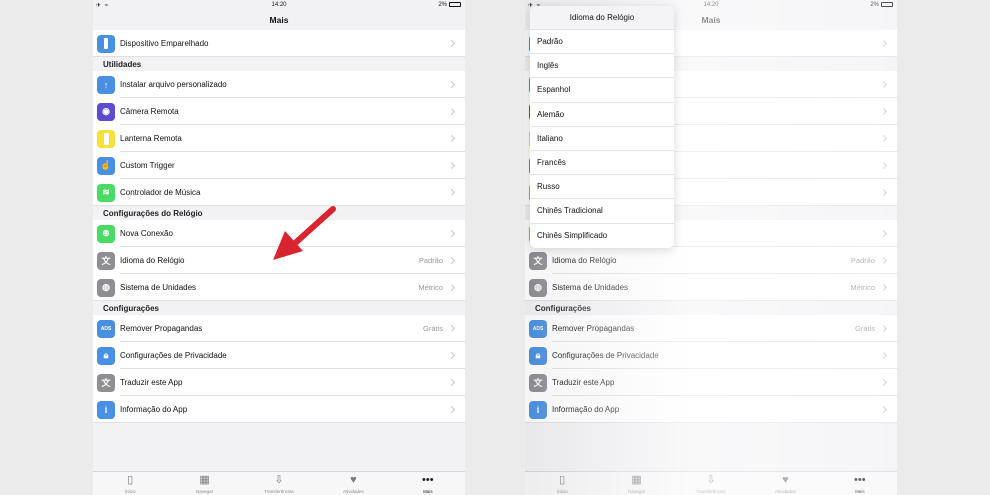  I want to click on battery-text: 2%, so click(874, 5).